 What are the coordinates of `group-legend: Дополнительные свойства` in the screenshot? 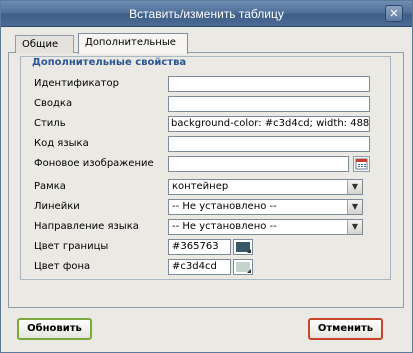 It's located at (109, 62).